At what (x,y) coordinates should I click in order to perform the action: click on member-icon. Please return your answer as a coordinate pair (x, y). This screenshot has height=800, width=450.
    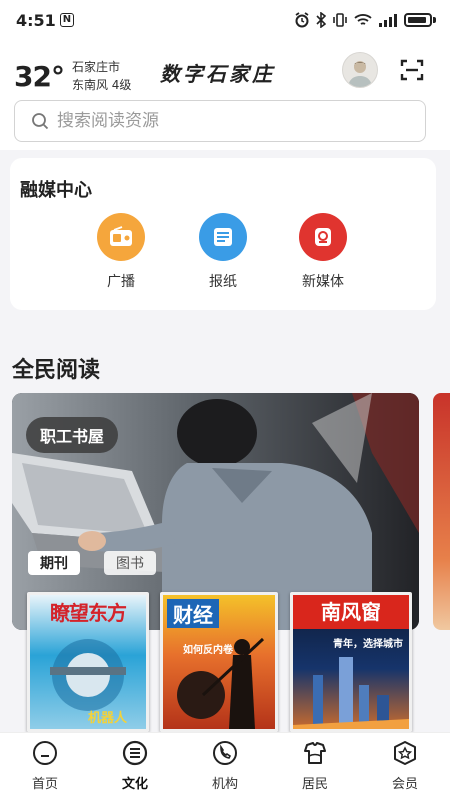
    Looking at the image, I should click on (405, 753).